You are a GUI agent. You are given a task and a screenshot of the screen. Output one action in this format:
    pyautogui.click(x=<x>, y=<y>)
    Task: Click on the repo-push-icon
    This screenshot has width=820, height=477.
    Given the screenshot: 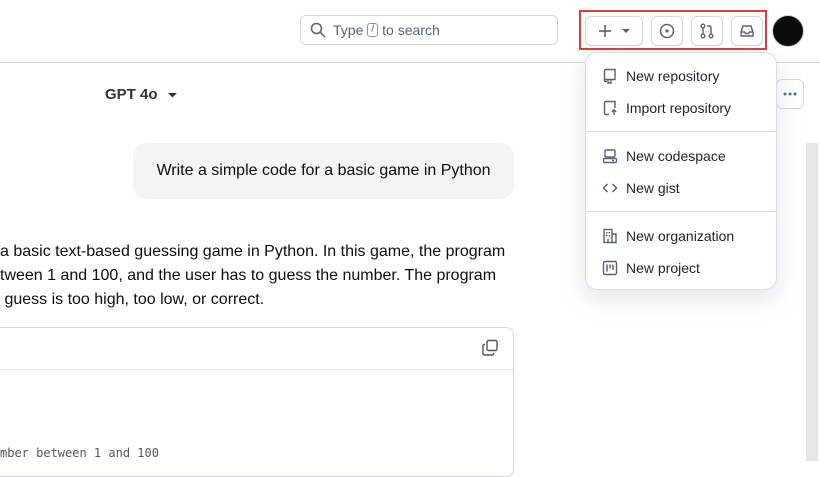 What is the action you would take?
    pyautogui.click(x=610, y=108)
    